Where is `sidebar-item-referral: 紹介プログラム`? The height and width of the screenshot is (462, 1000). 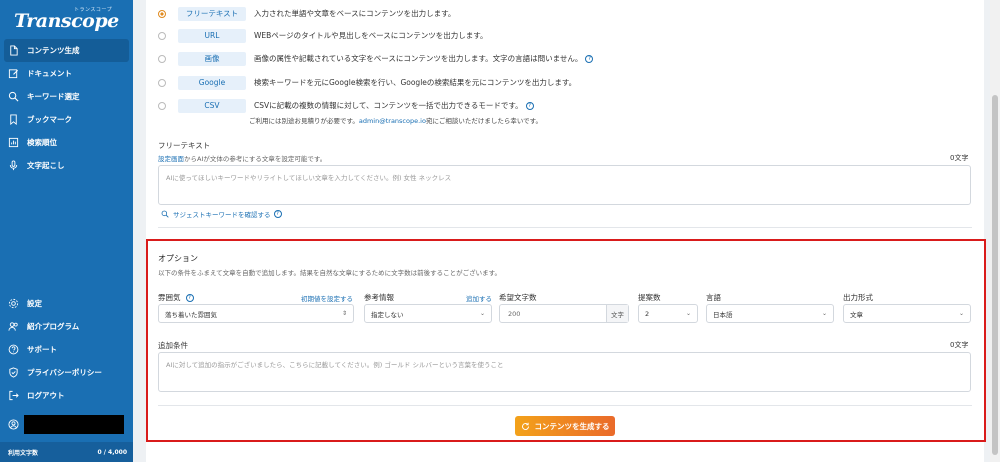 sidebar-item-referral: 紹介プログラム is located at coordinates (66, 326).